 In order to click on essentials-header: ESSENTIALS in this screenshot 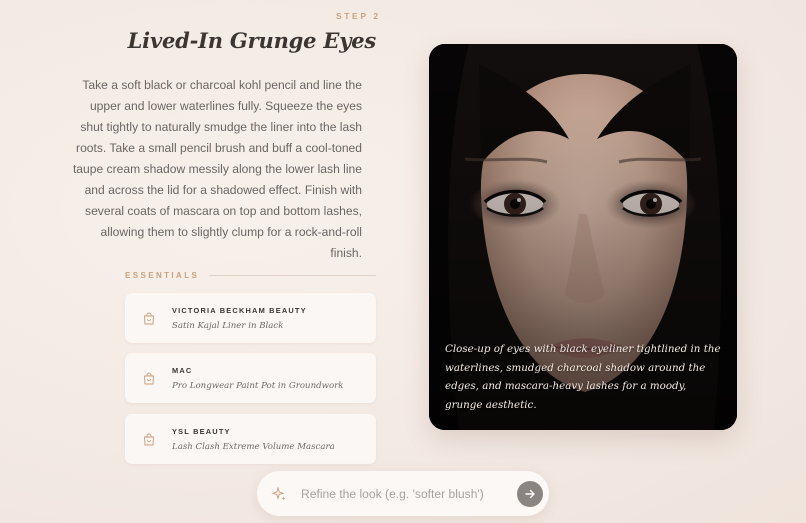, I will do `click(250, 275)`.